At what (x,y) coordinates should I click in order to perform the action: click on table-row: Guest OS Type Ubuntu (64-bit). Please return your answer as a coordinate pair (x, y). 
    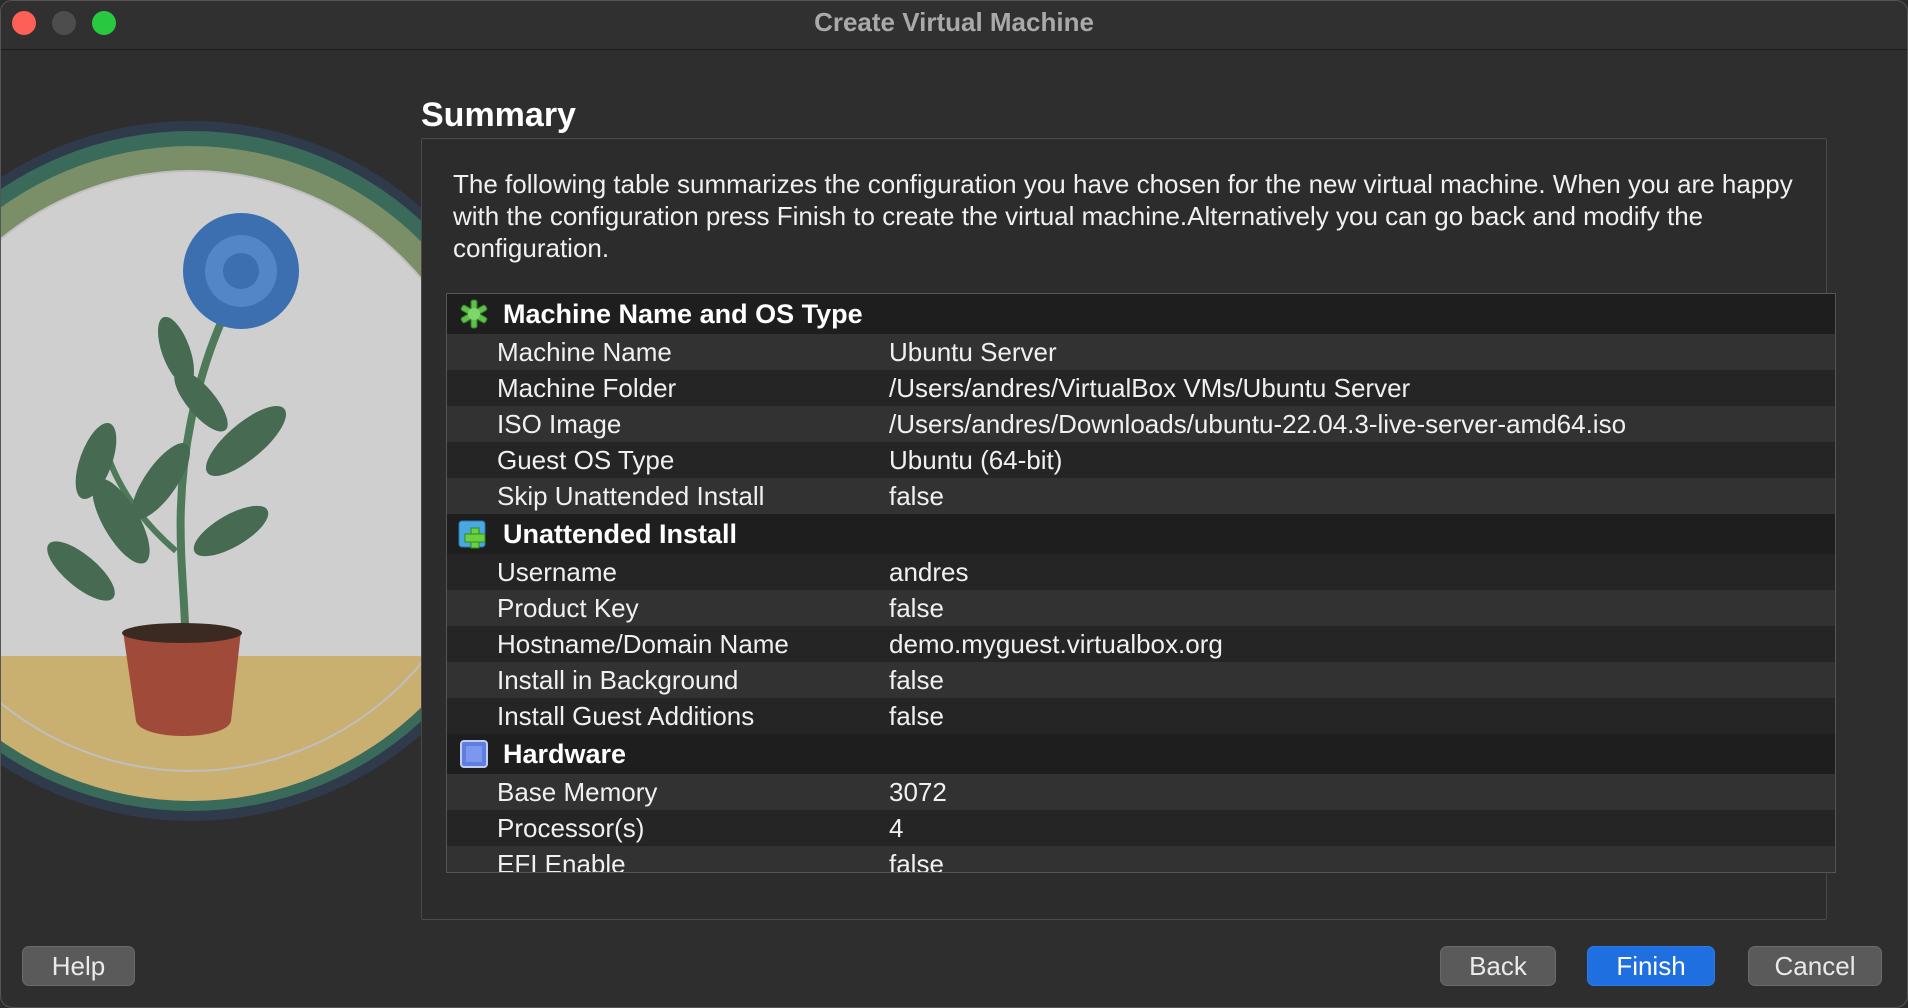
    Looking at the image, I should click on (1141, 460).